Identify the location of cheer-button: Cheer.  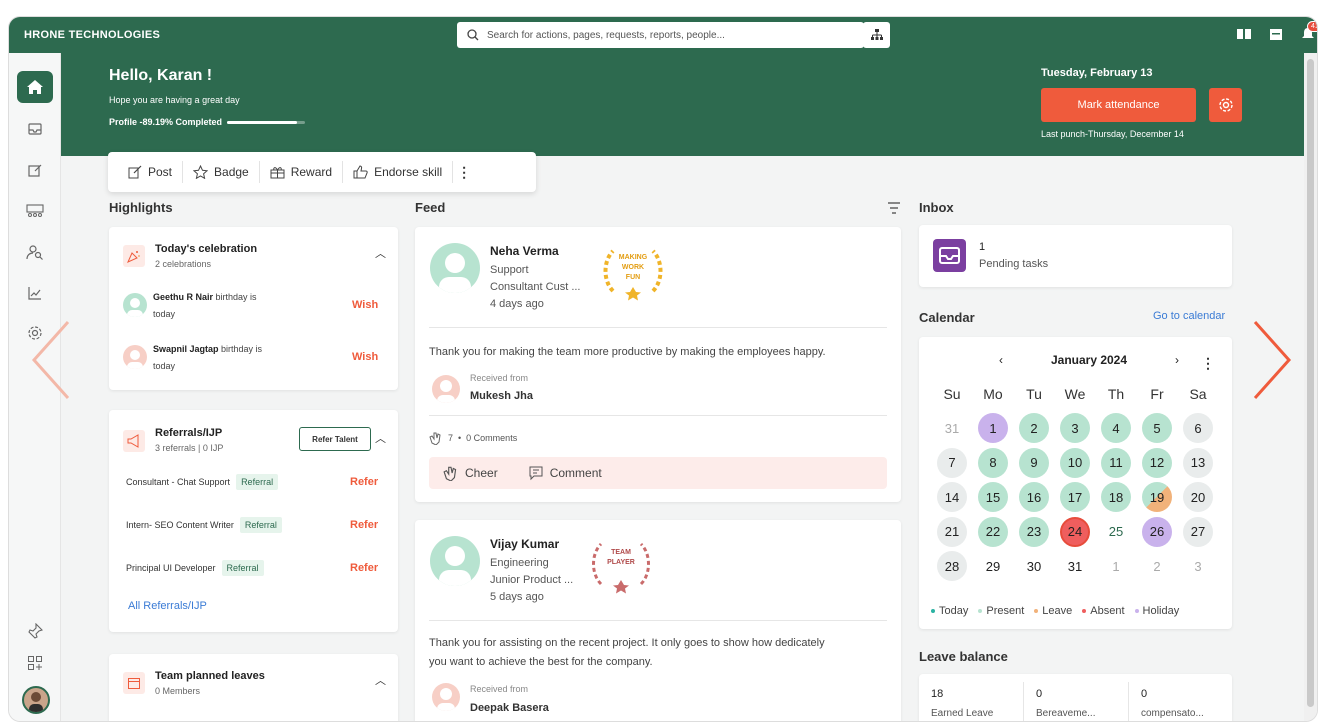
(470, 473).